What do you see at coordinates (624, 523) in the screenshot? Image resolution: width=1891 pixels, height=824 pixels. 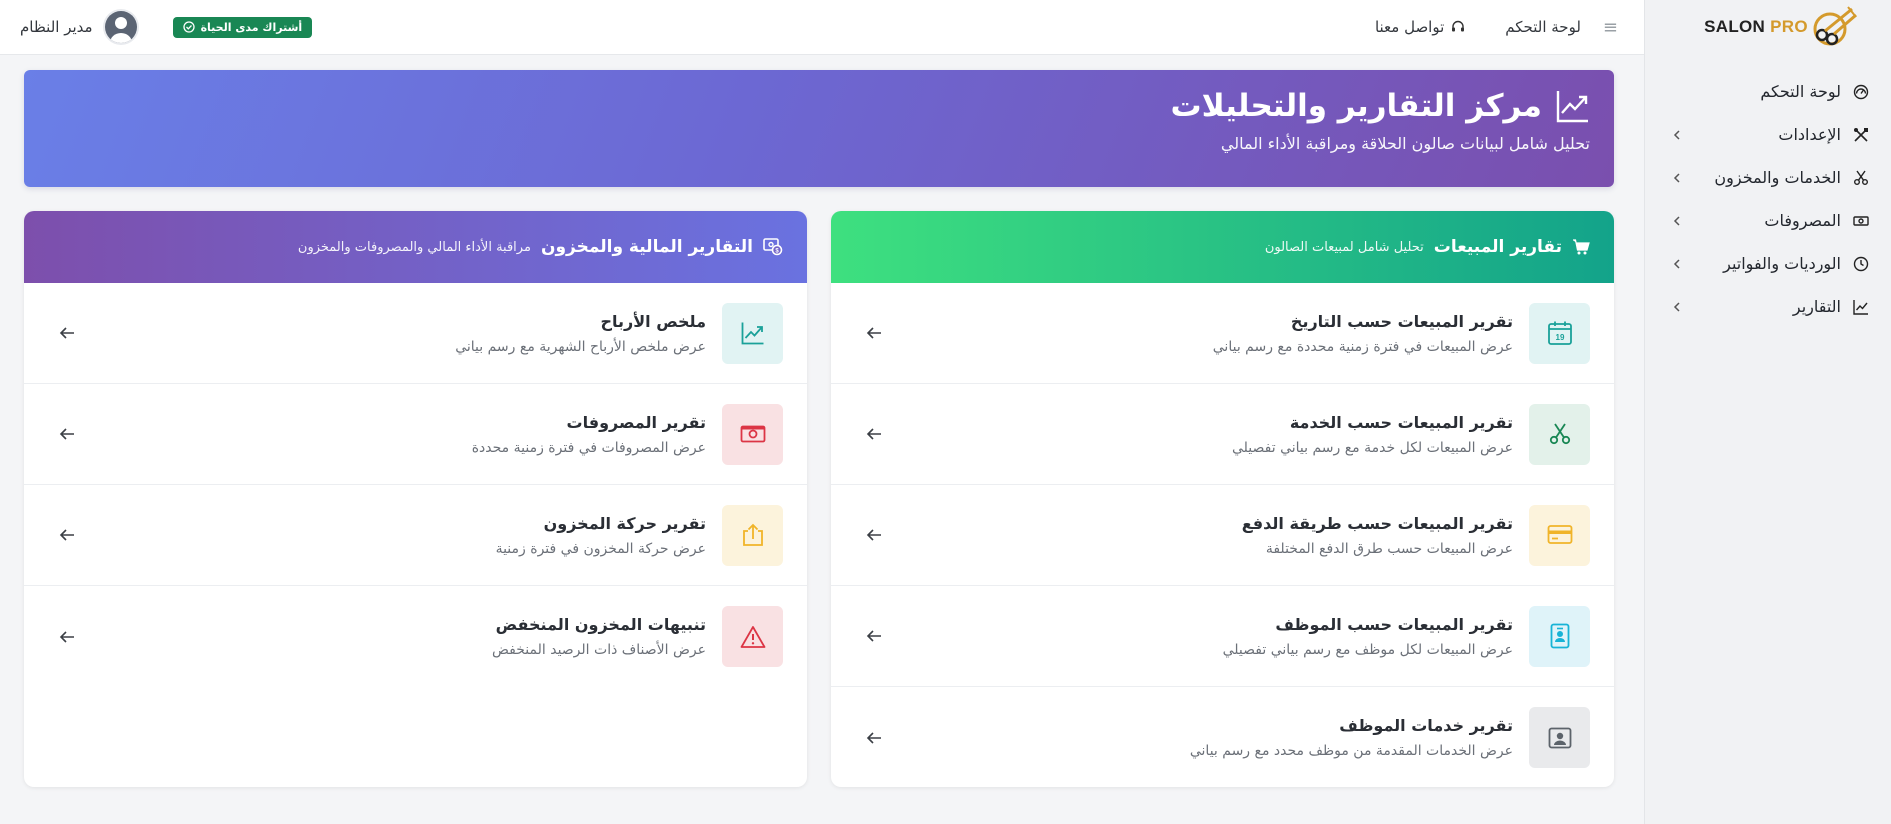 I see `report-title: تقرير حركة المخزون` at bounding box center [624, 523].